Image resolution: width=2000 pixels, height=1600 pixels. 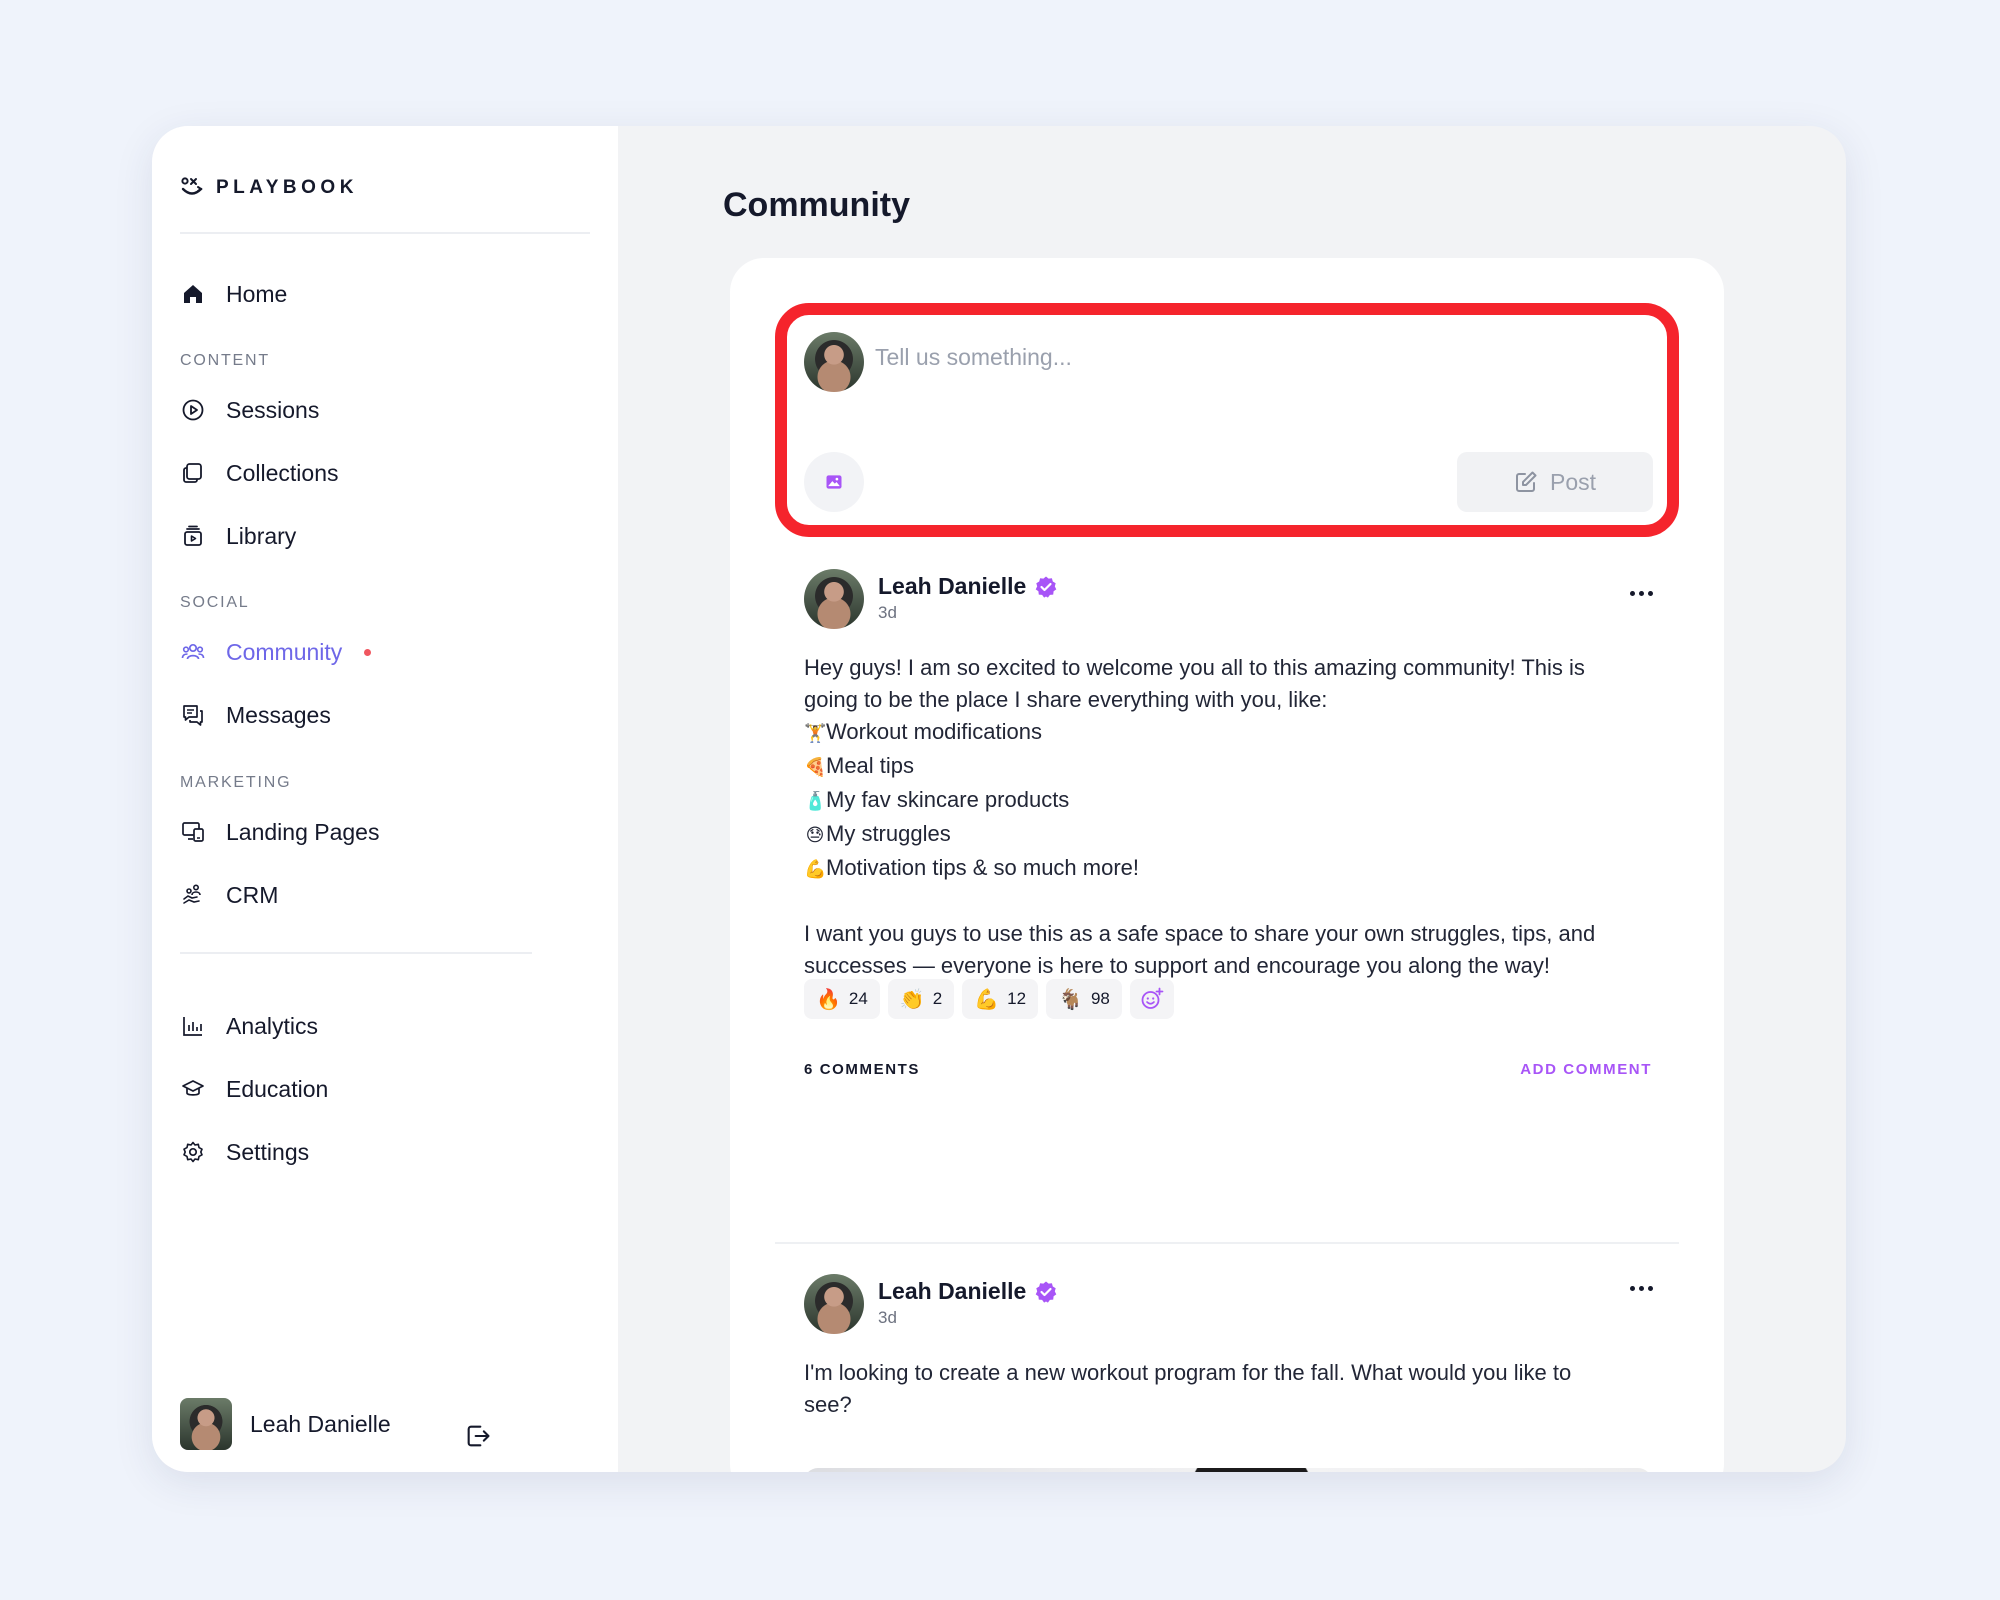 I want to click on image-icon, so click(x=834, y=482).